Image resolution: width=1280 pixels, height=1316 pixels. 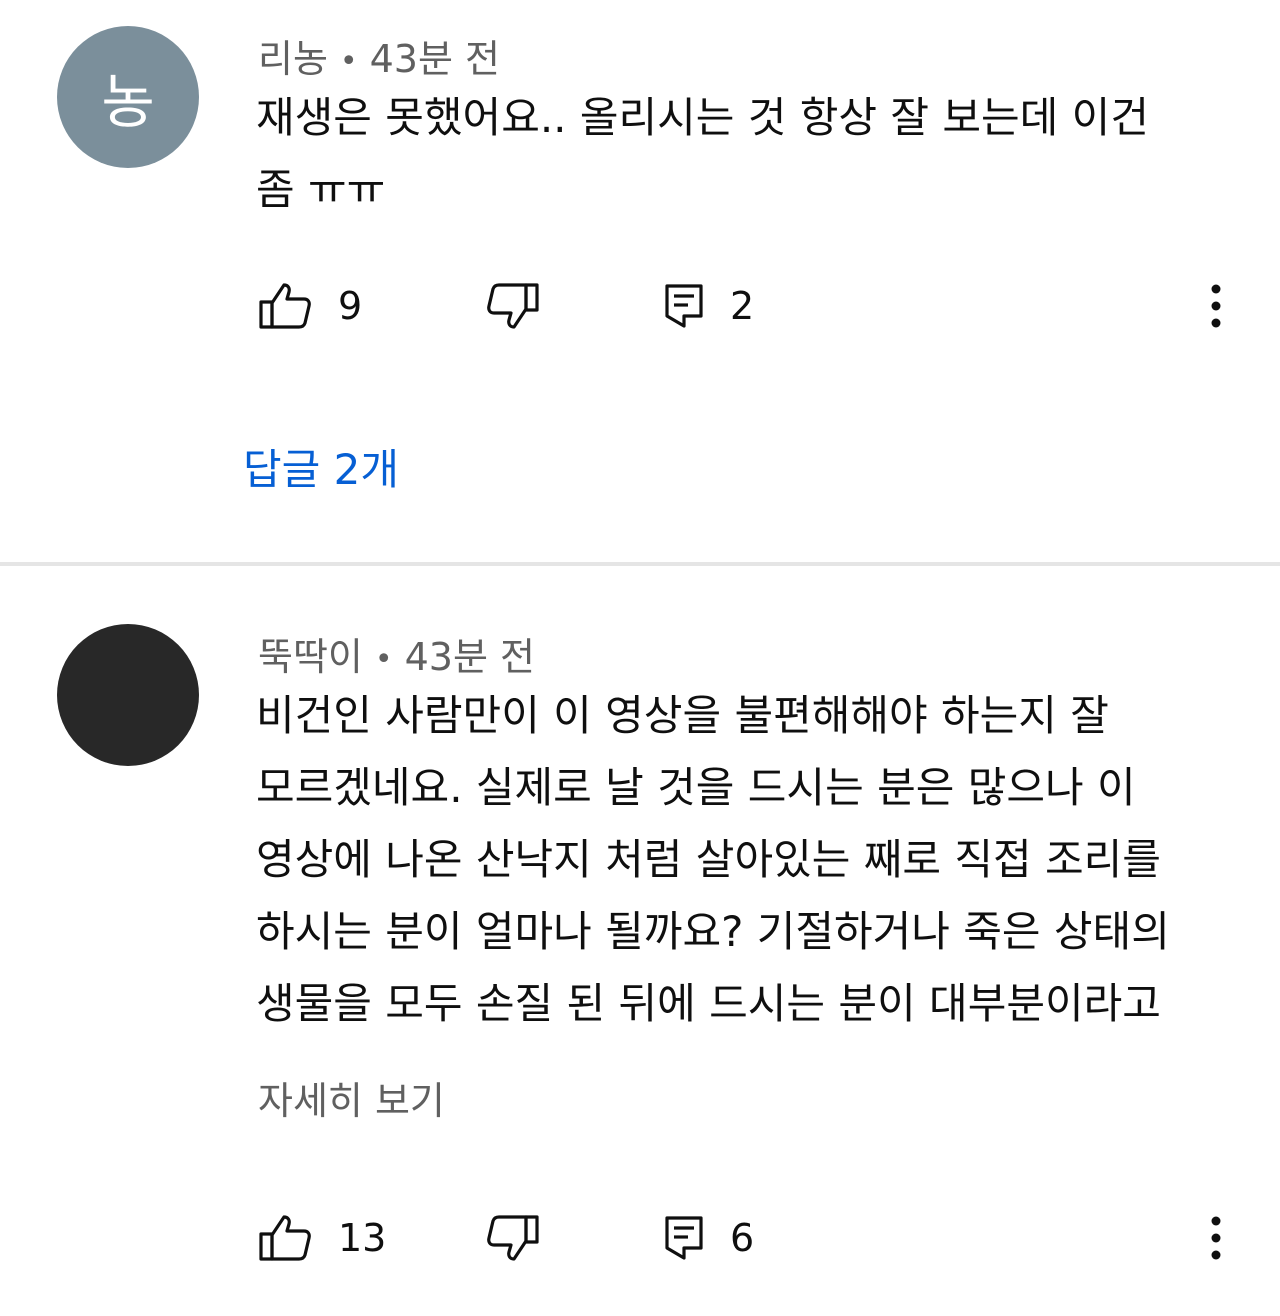 What do you see at coordinates (702, 153) in the screenshot?
I see `comment-text: 재생은 못했어요.. 올리시는 것 항상 잘 보는데 이건 좀 ㅠㅠ` at bounding box center [702, 153].